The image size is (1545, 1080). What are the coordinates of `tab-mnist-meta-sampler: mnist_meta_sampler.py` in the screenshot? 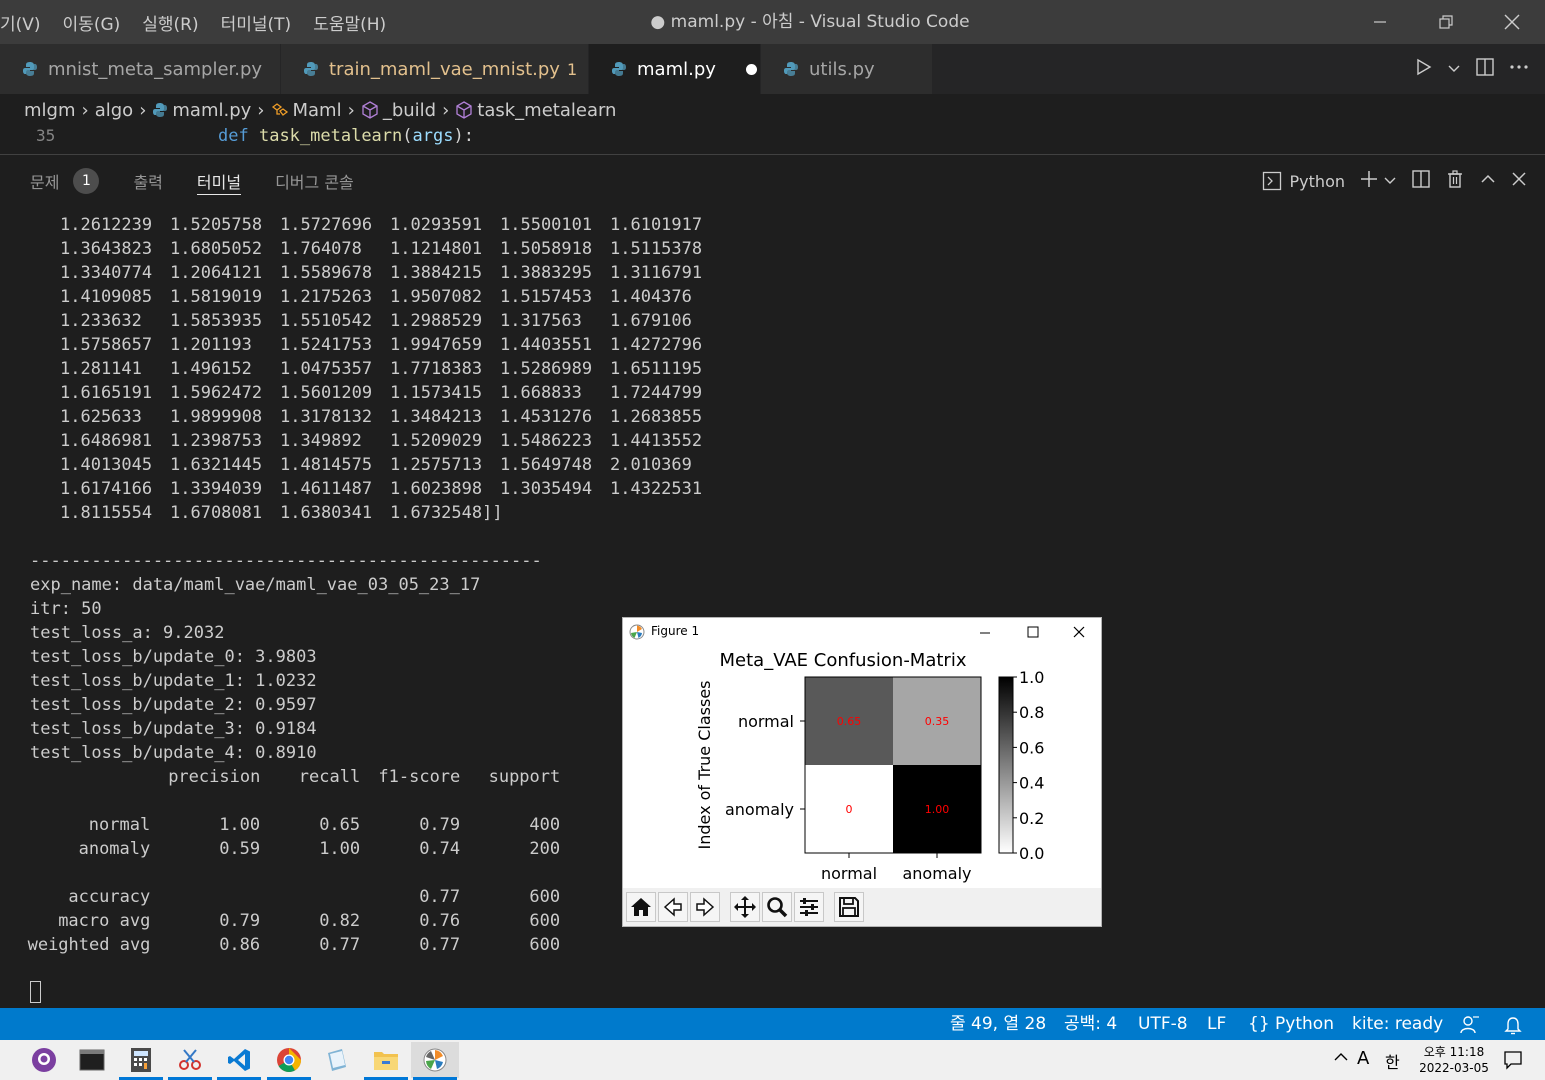 It's located at (140, 69).